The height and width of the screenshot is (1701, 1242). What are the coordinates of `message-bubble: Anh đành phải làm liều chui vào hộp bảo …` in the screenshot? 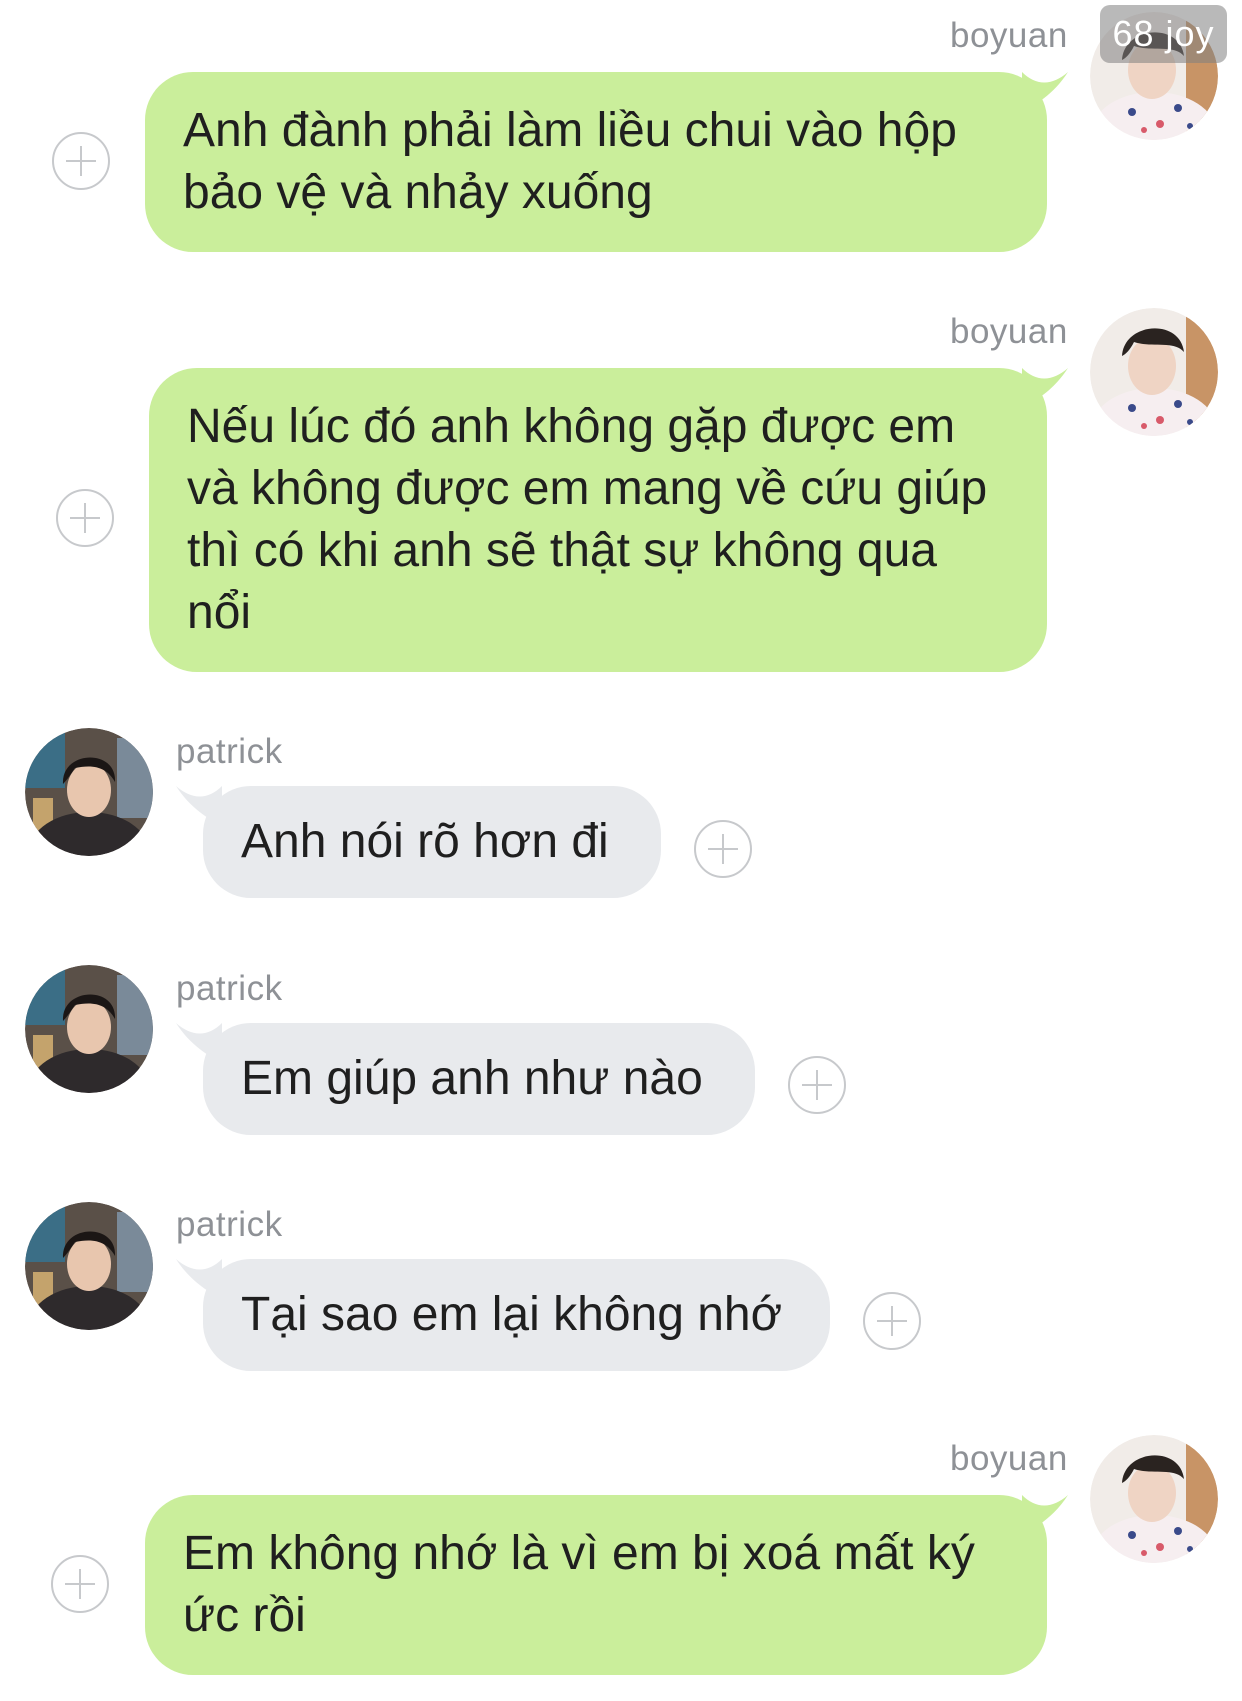 It's located at (596, 162).